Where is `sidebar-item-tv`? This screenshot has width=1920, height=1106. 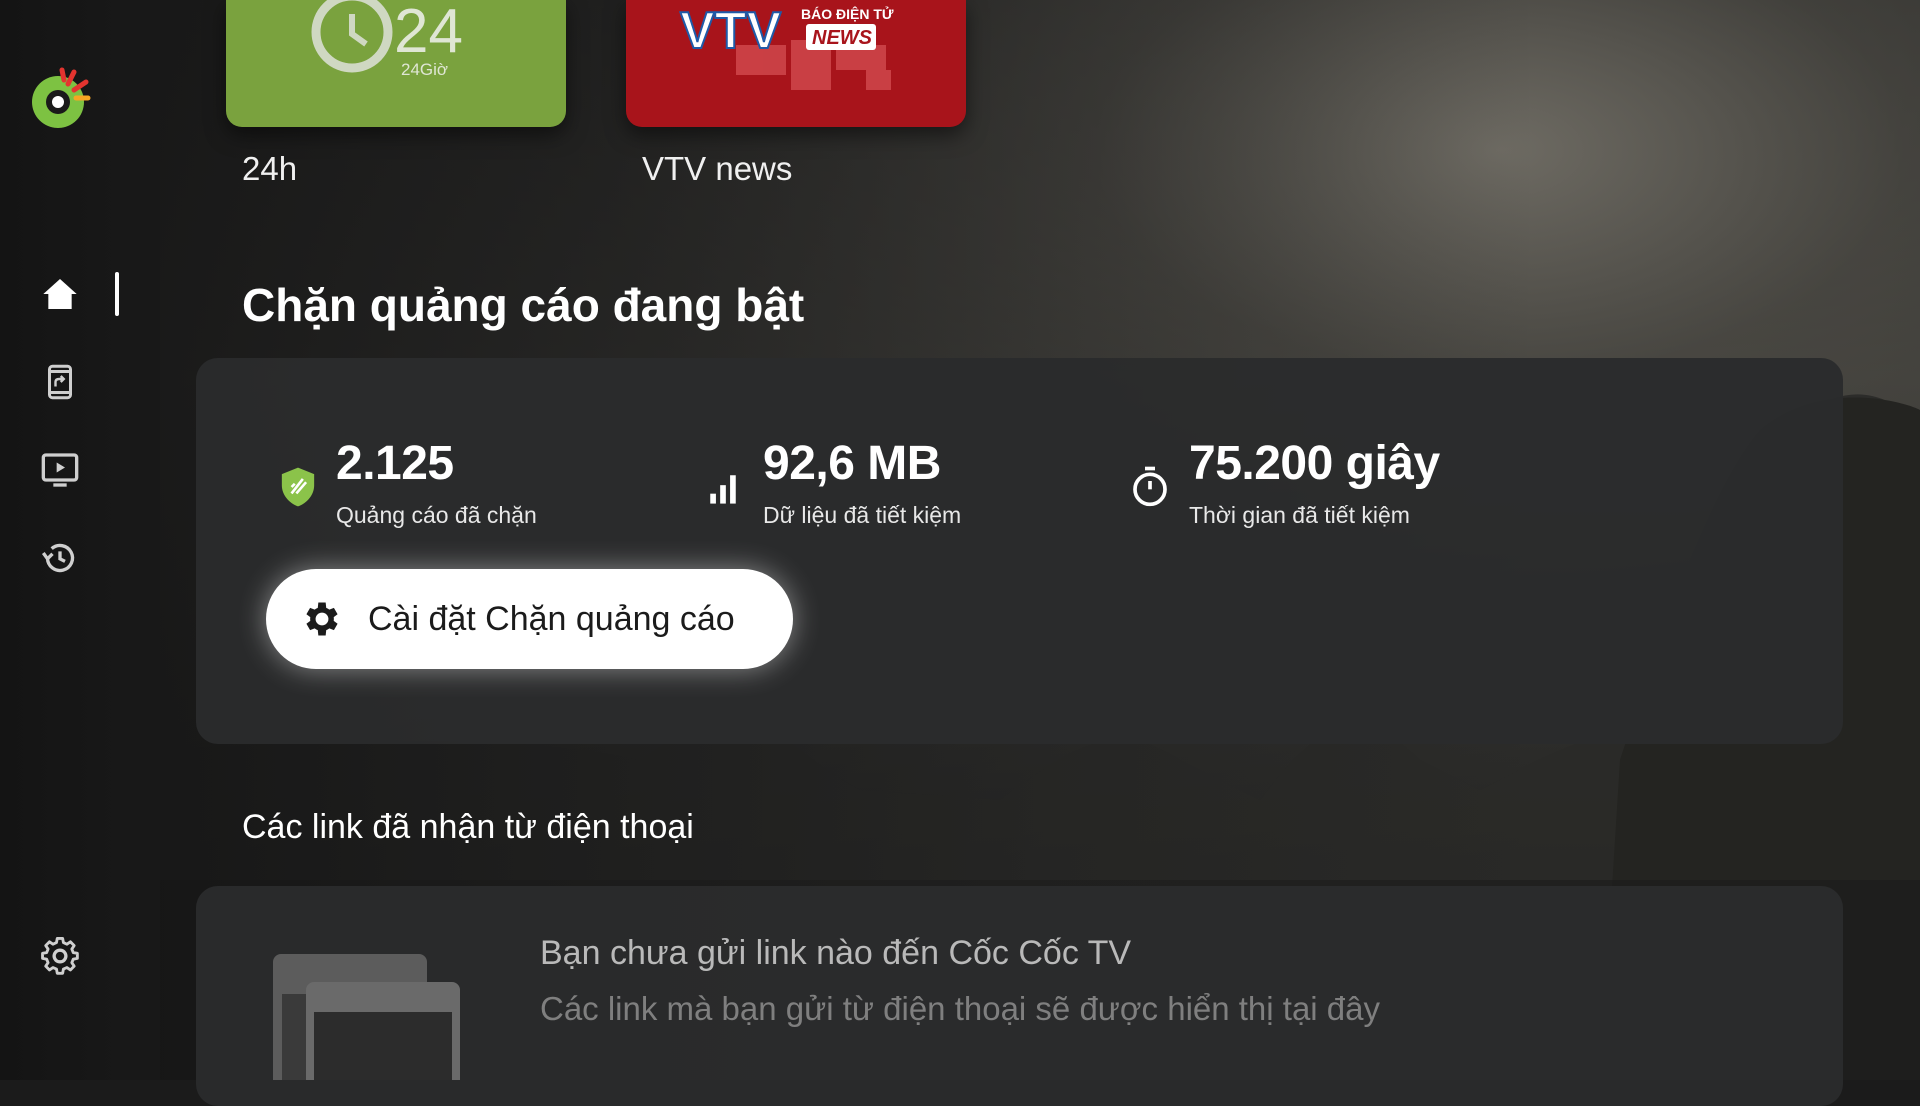 sidebar-item-tv is located at coordinates (60, 470).